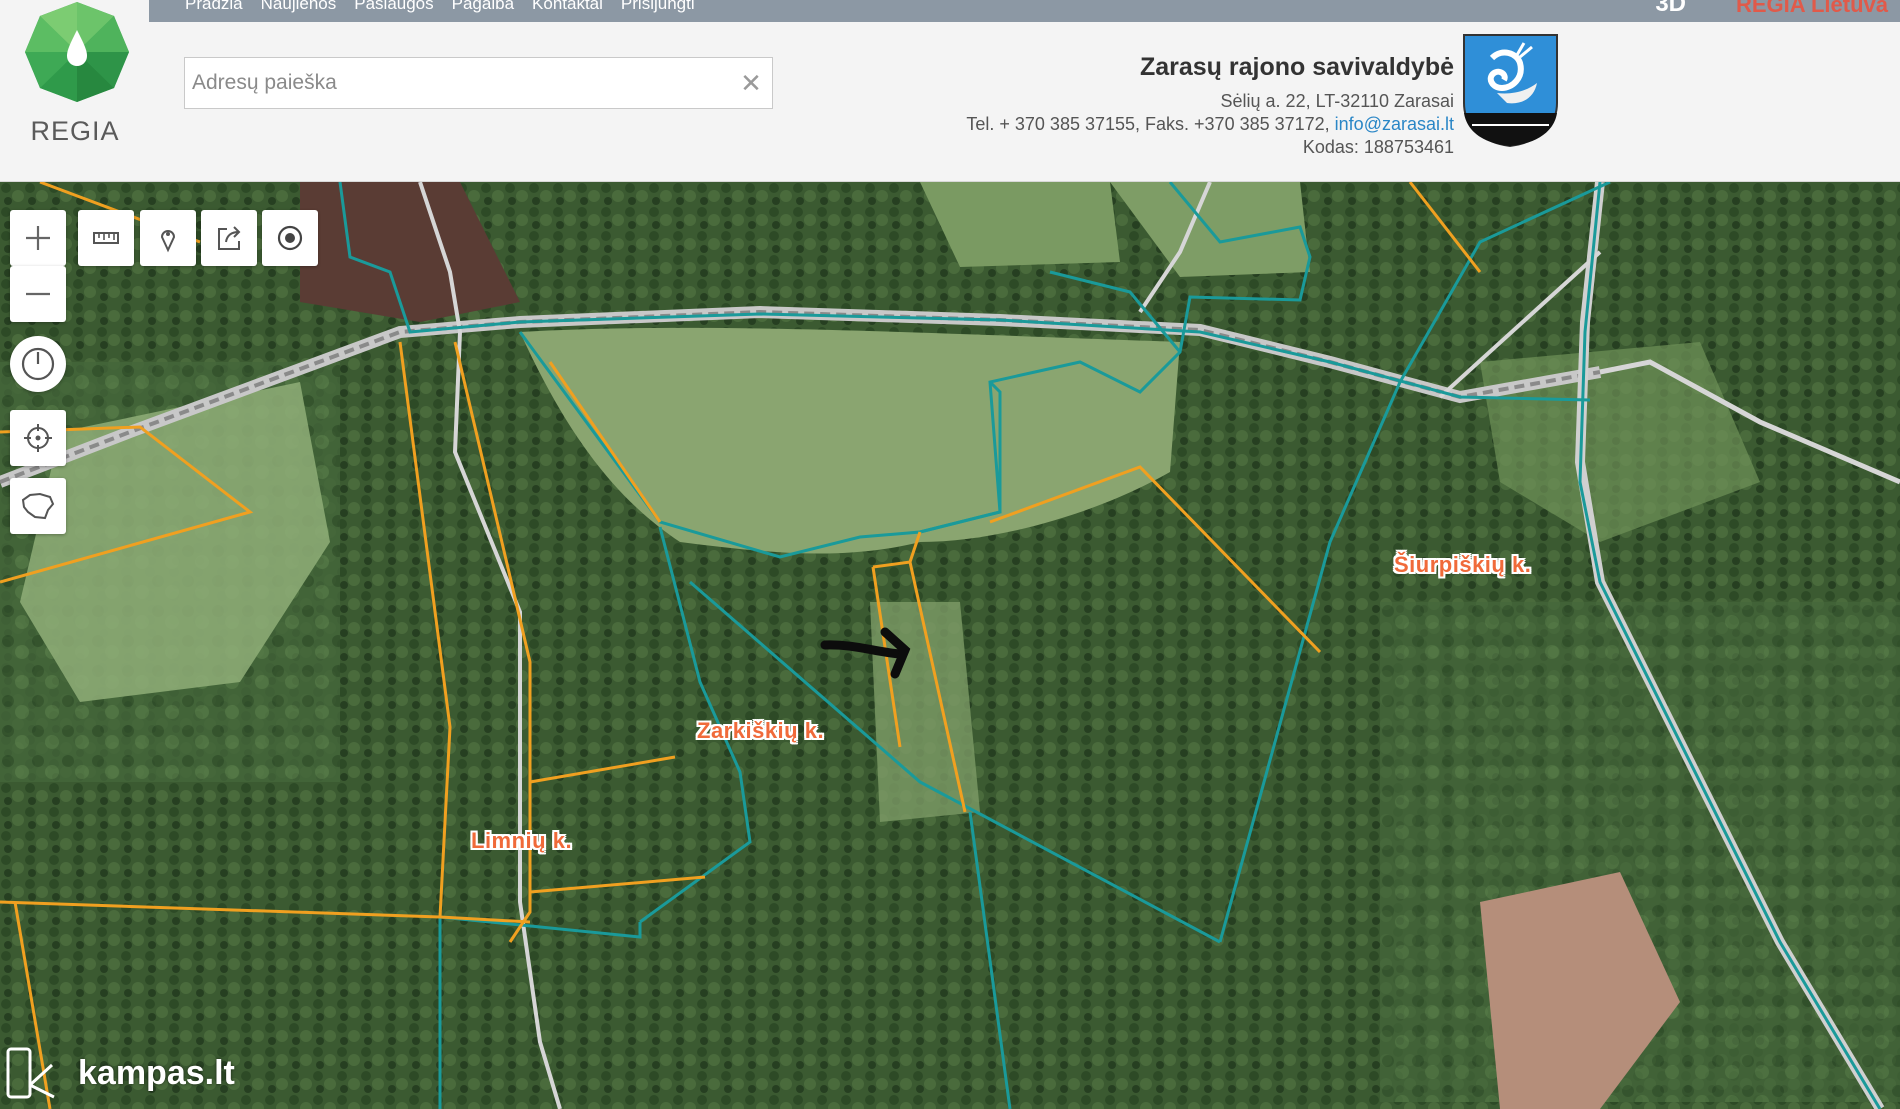 This screenshot has height=1109, width=1900. What do you see at coordinates (214, 7) in the screenshot?
I see `nav-item-home: Pradžia` at bounding box center [214, 7].